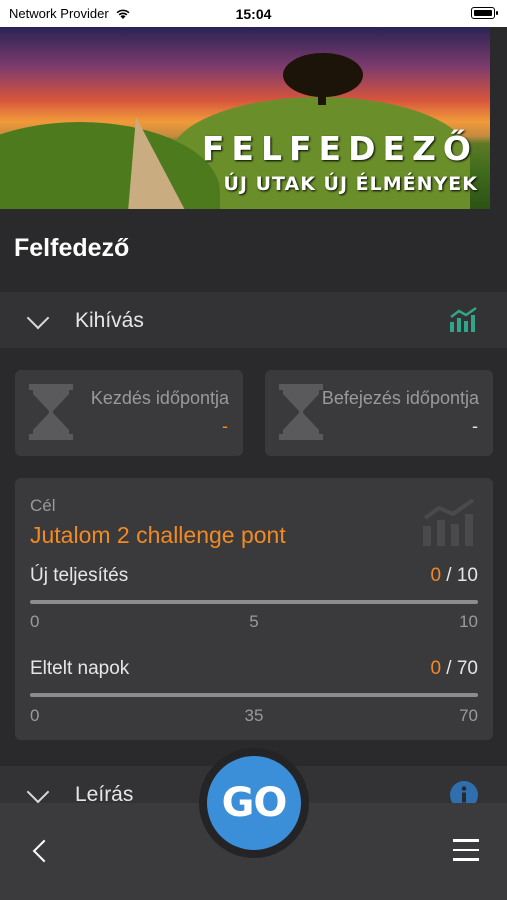  I want to click on tick-label: 5, so click(254, 621).